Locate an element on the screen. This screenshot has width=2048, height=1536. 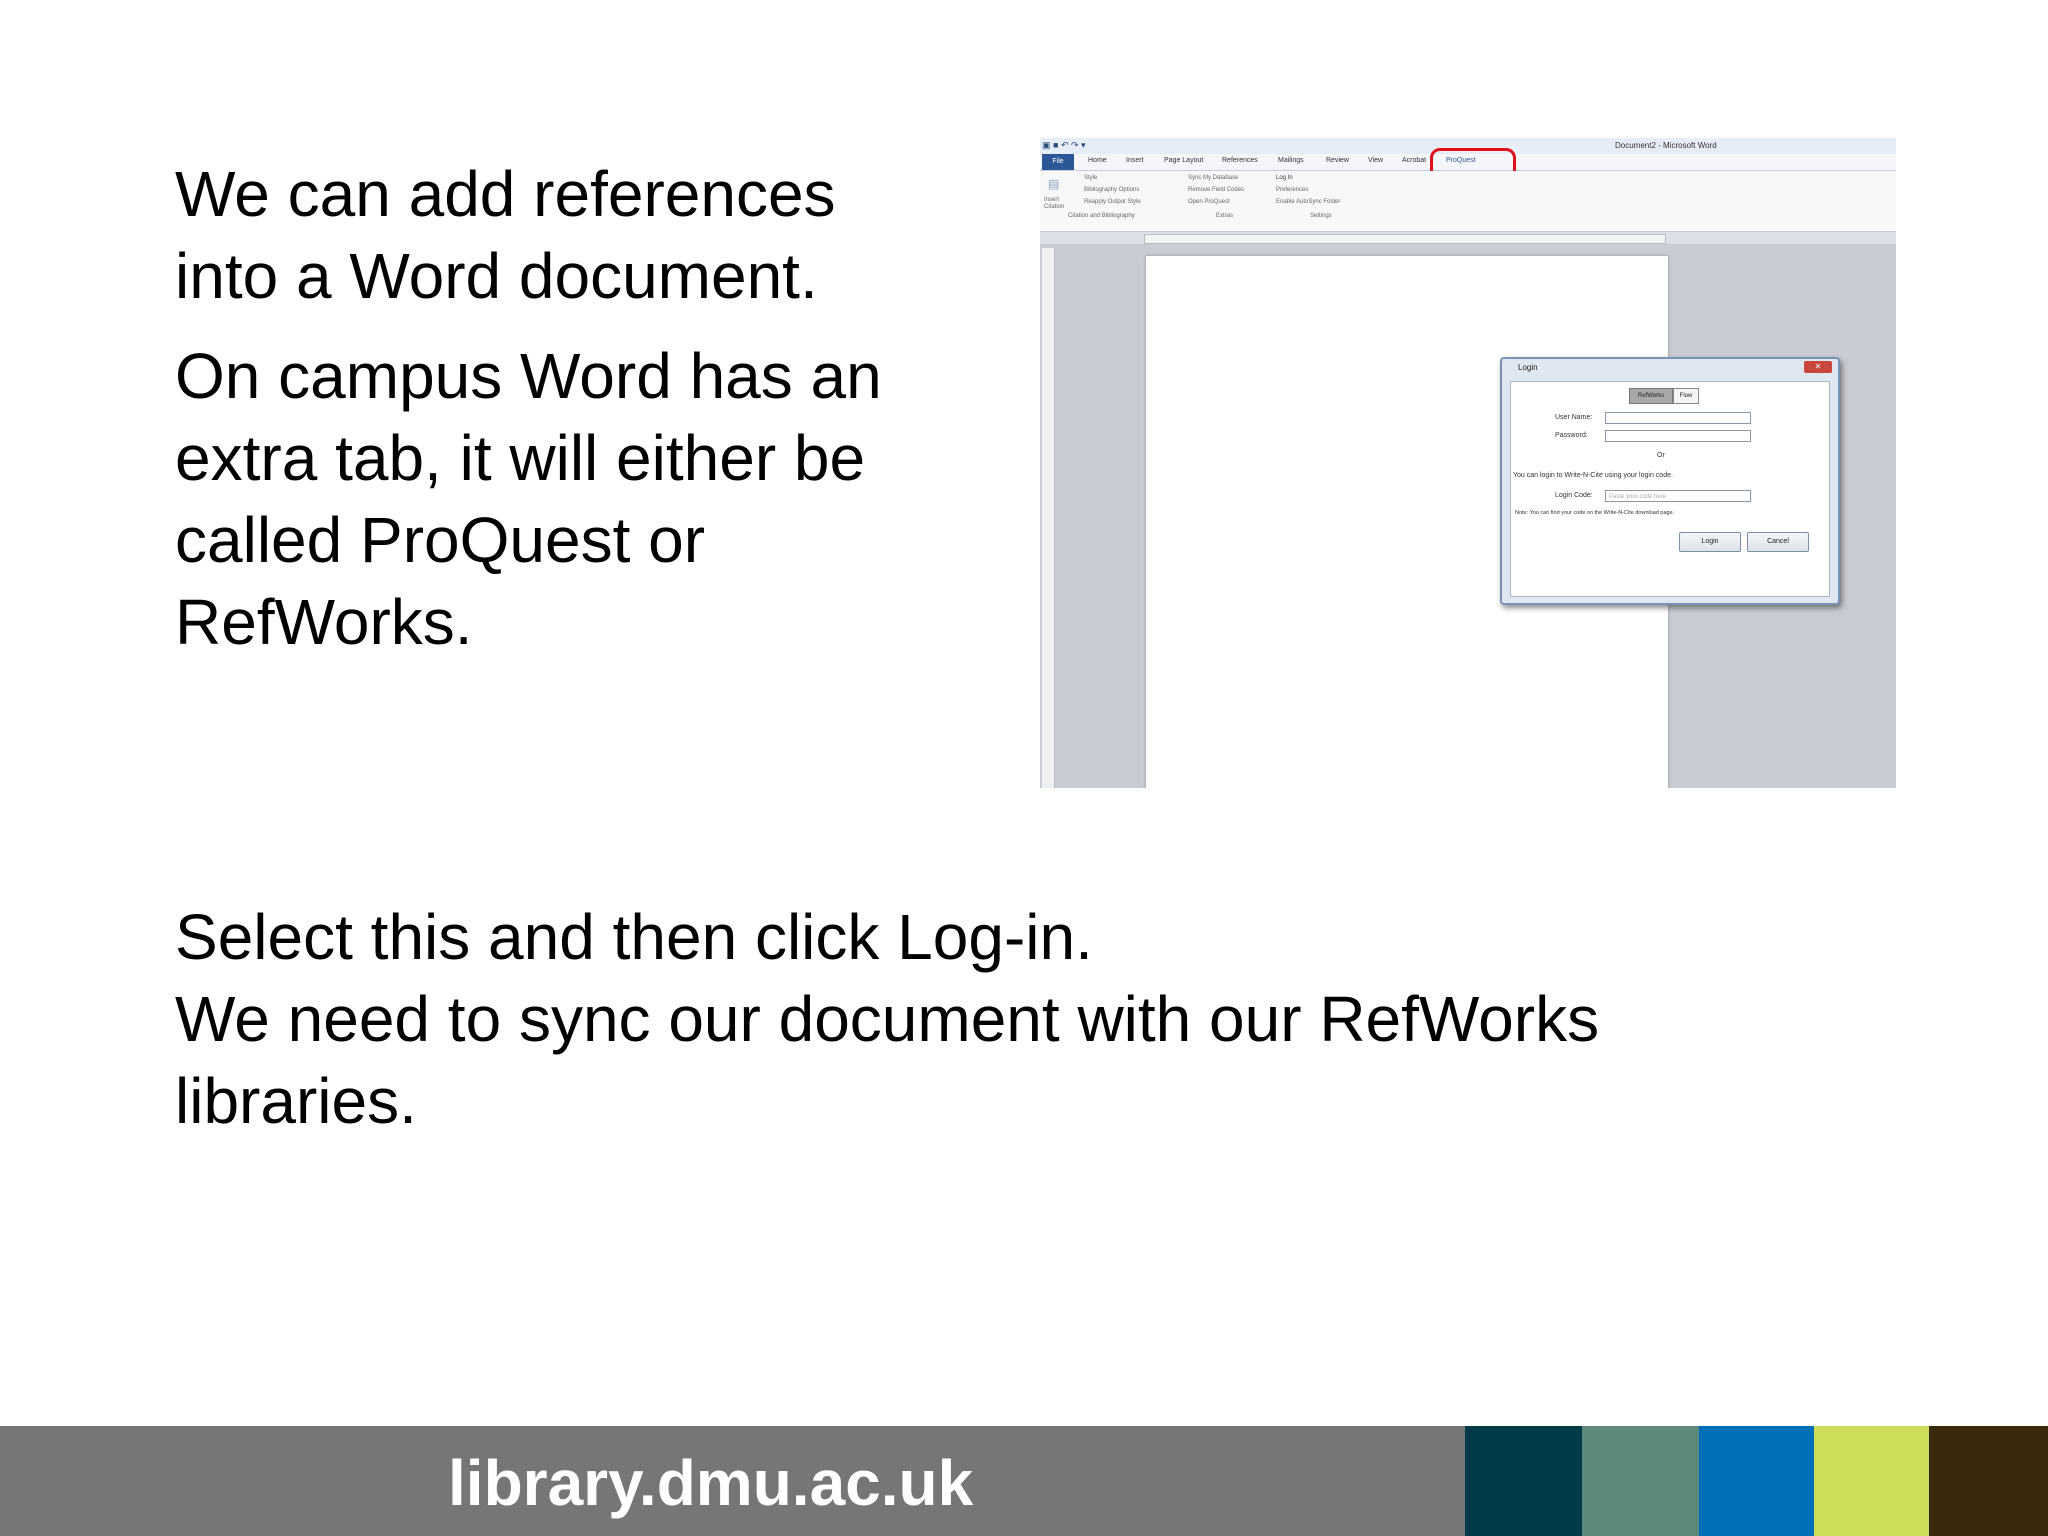
user-name-label: User Name: is located at coordinates (1574, 417).